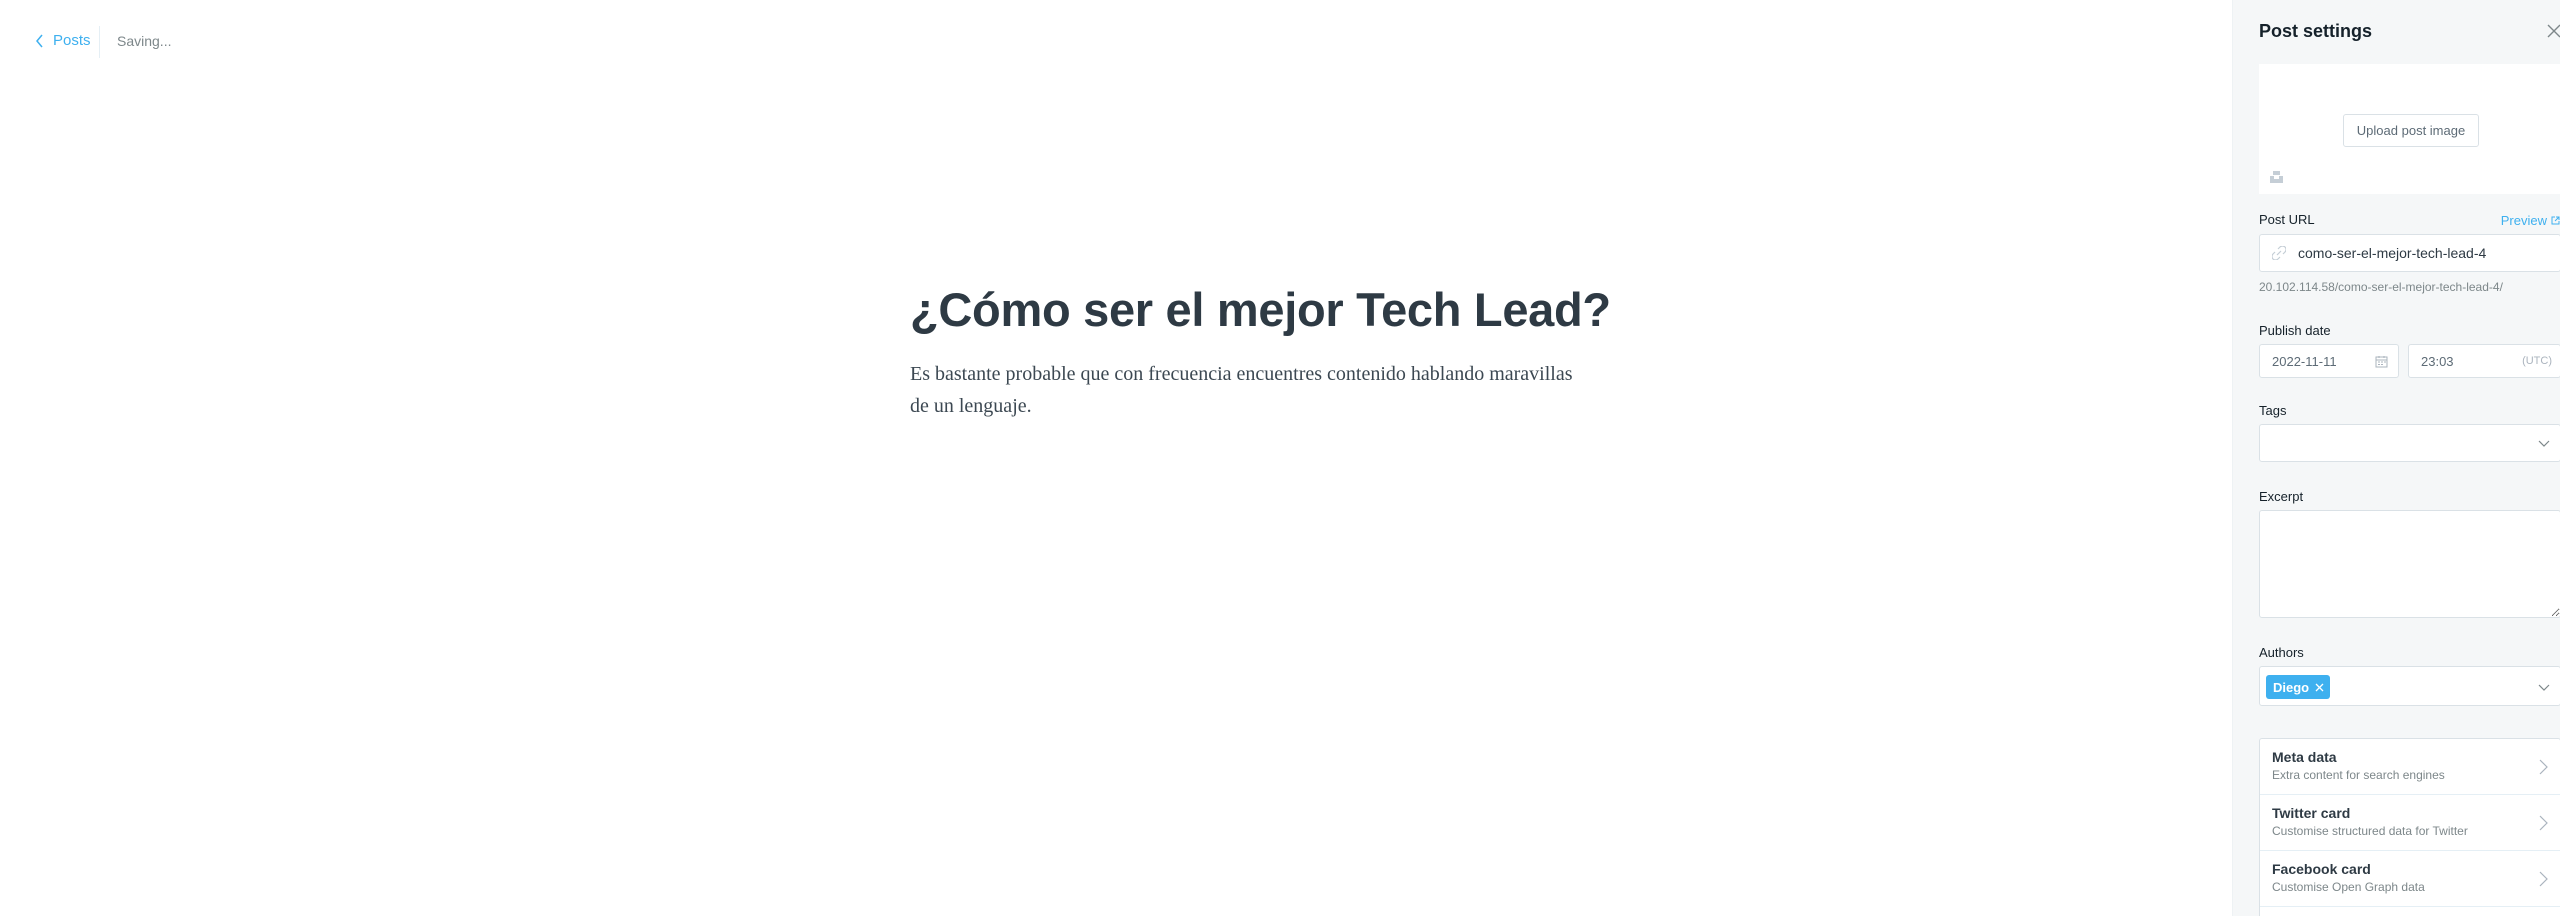 The width and height of the screenshot is (2560, 916). Describe the element at coordinates (2409, 564) in the screenshot. I see `excerpt-textarea` at that location.